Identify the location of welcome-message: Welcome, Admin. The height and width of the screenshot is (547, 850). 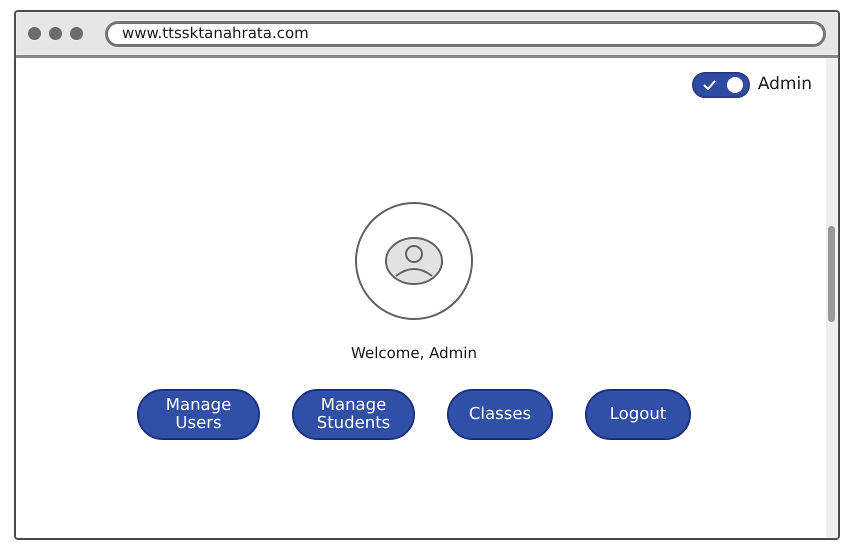
(414, 353).